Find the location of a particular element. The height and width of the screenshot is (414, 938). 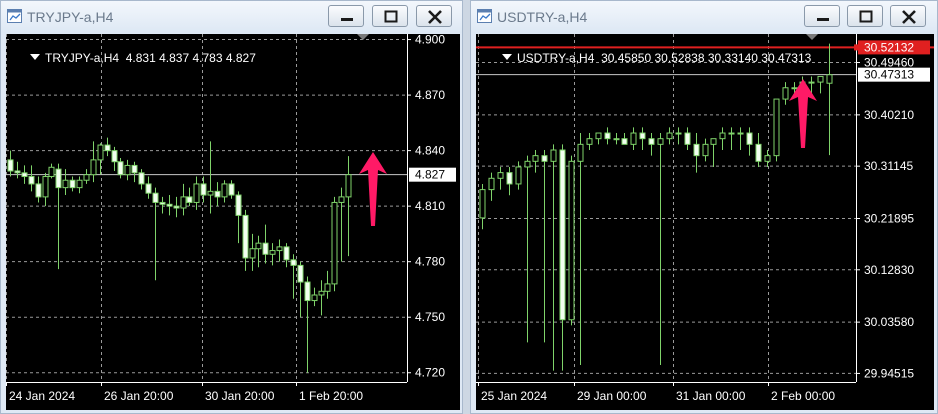

header-low: 4.783 is located at coordinates (207, 58).